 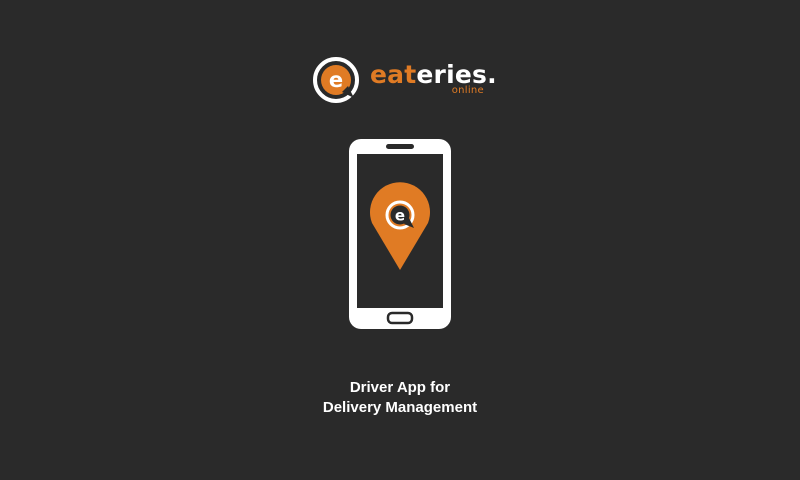 What do you see at coordinates (400, 398) in the screenshot?
I see `tagline: Driver App for Delivery Management` at bounding box center [400, 398].